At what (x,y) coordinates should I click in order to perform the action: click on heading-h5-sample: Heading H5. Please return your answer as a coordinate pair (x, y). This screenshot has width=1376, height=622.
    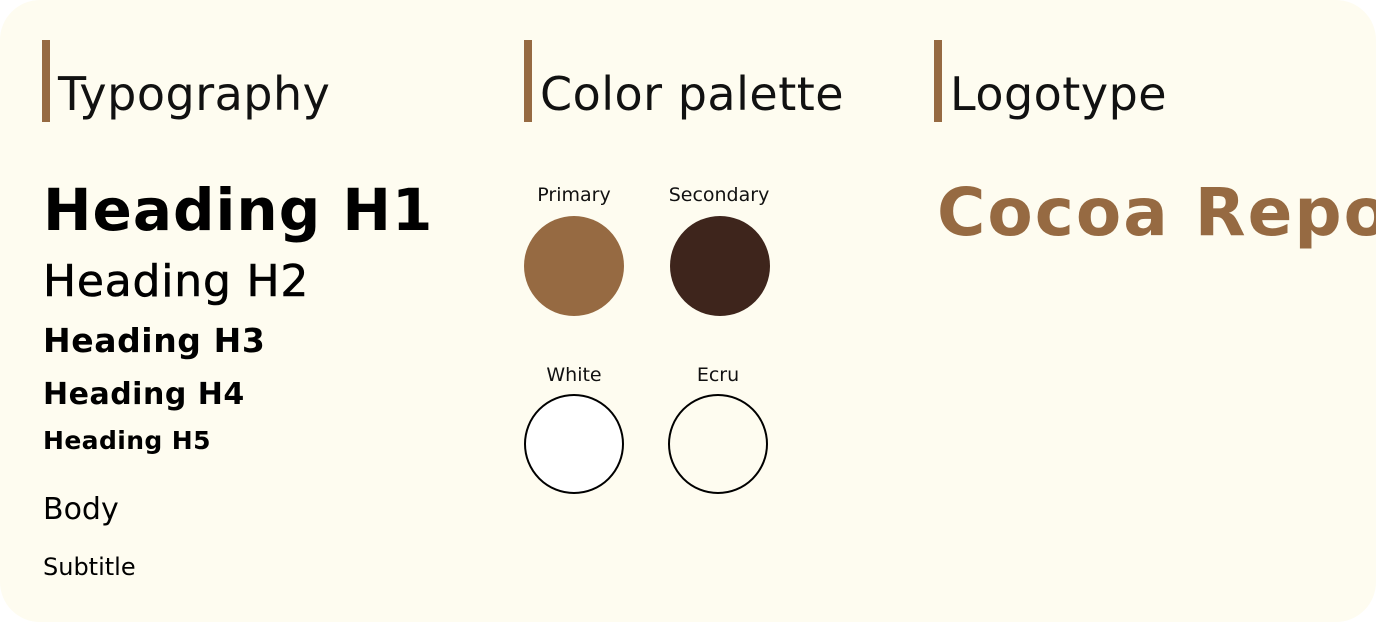
    Looking at the image, I should click on (127, 440).